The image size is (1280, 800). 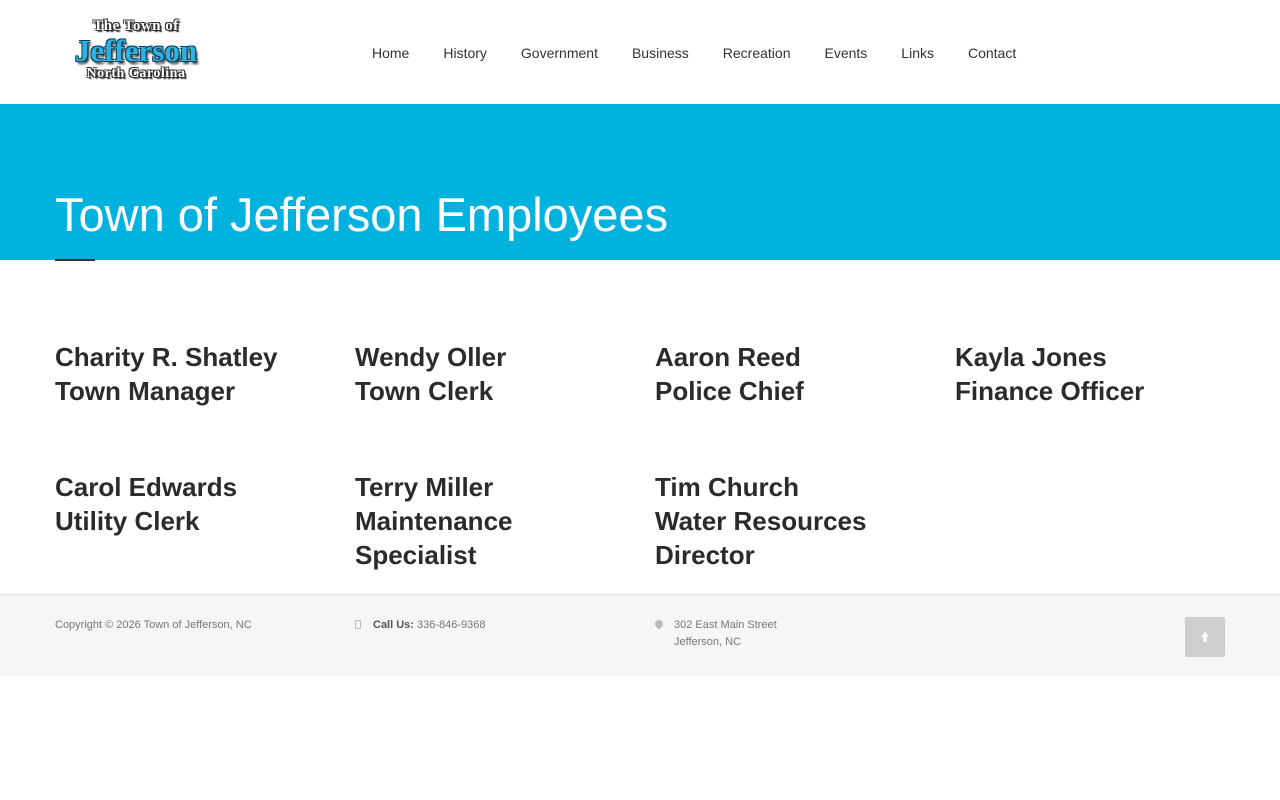 What do you see at coordinates (75, 260) in the screenshot?
I see `title-underline` at bounding box center [75, 260].